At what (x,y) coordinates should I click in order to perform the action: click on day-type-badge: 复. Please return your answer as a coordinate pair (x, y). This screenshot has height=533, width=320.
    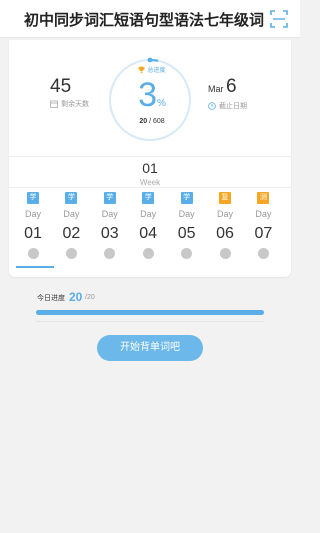
    Looking at the image, I should click on (225, 198).